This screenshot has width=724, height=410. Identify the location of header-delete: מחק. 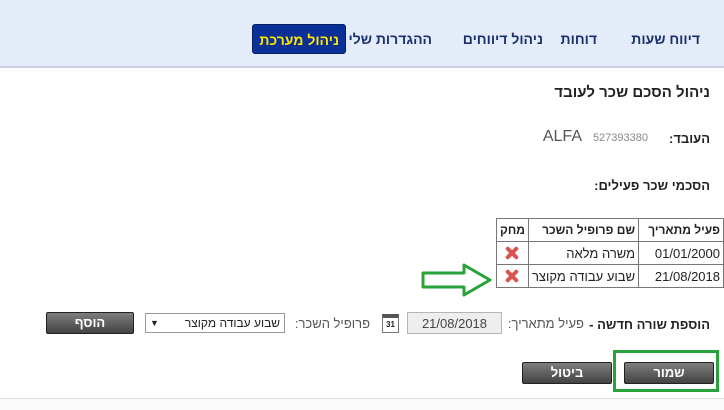
(512, 230).